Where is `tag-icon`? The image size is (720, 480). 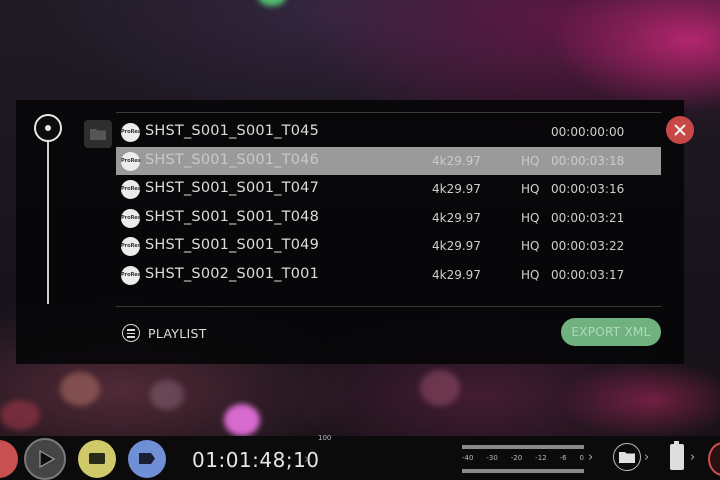
tag-icon is located at coordinates (147, 458).